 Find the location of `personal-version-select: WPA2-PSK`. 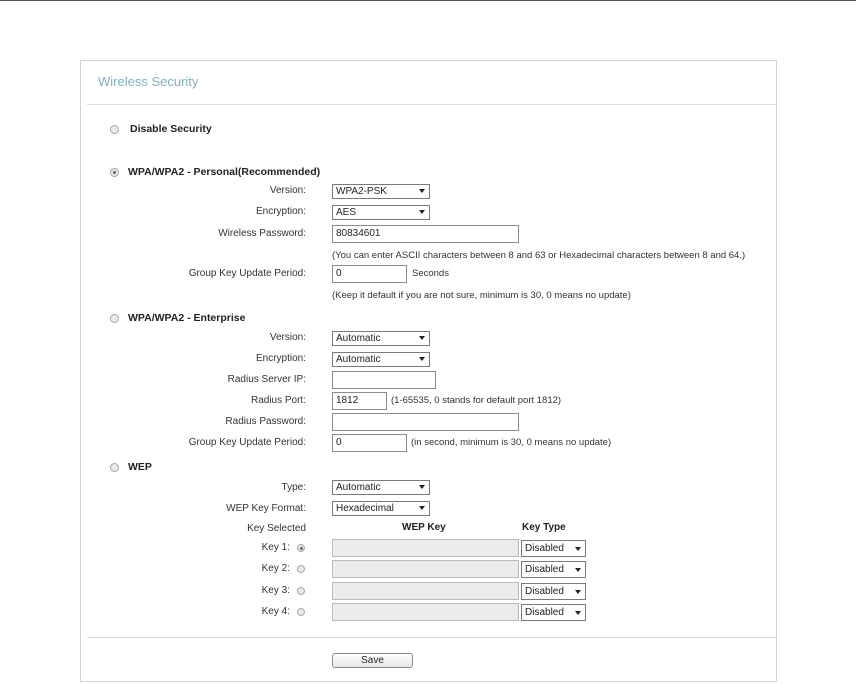

personal-version-select: WPA2-PSK is located at coordinates (381, 191).